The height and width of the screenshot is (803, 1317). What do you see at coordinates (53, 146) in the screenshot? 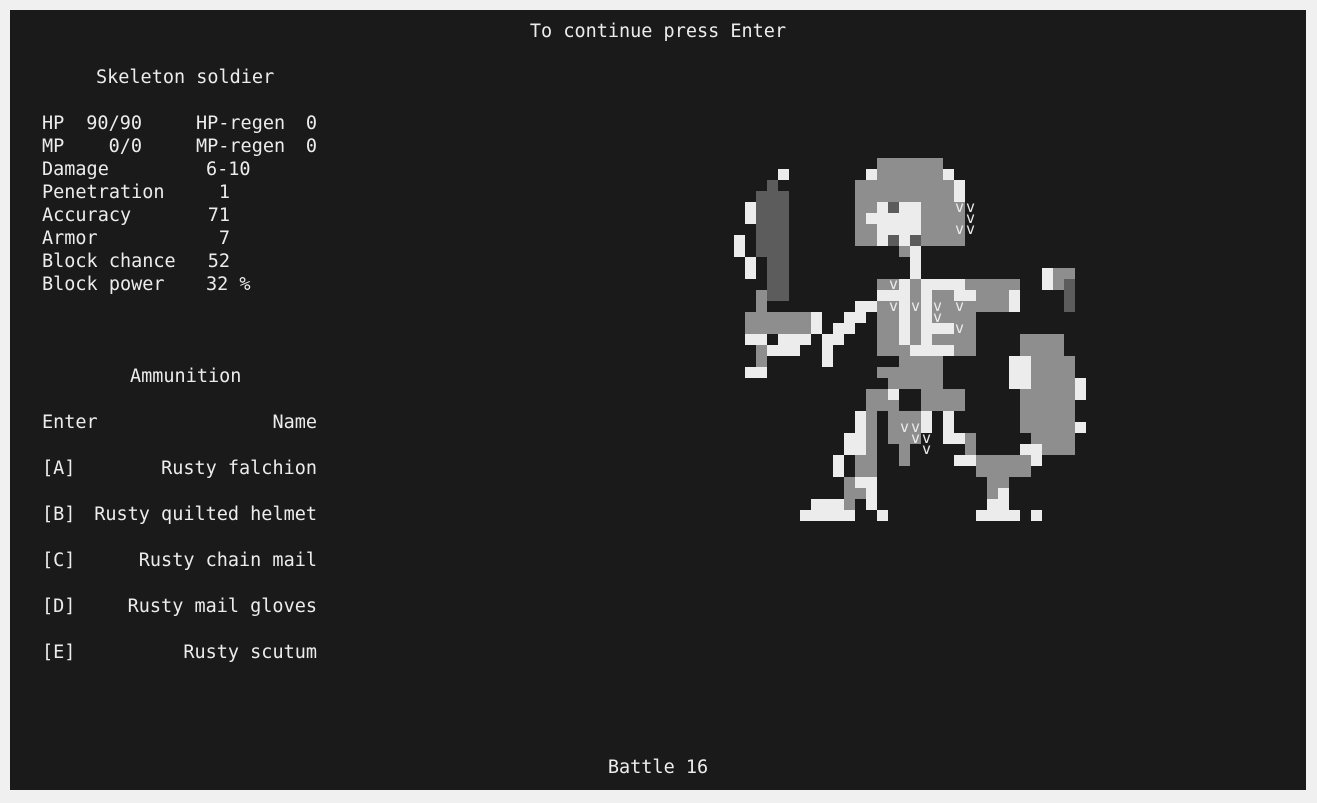
I see `stat-mp-label: MP` at bounding box center [53, 146].